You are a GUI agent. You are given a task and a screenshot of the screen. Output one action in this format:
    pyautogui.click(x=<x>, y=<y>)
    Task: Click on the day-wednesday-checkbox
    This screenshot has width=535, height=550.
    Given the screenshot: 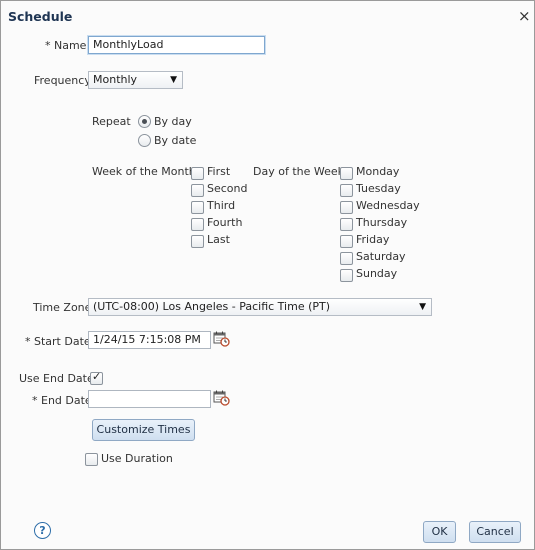 What is the action you would take?
    pyautogui.click(x=346, y=207)
    